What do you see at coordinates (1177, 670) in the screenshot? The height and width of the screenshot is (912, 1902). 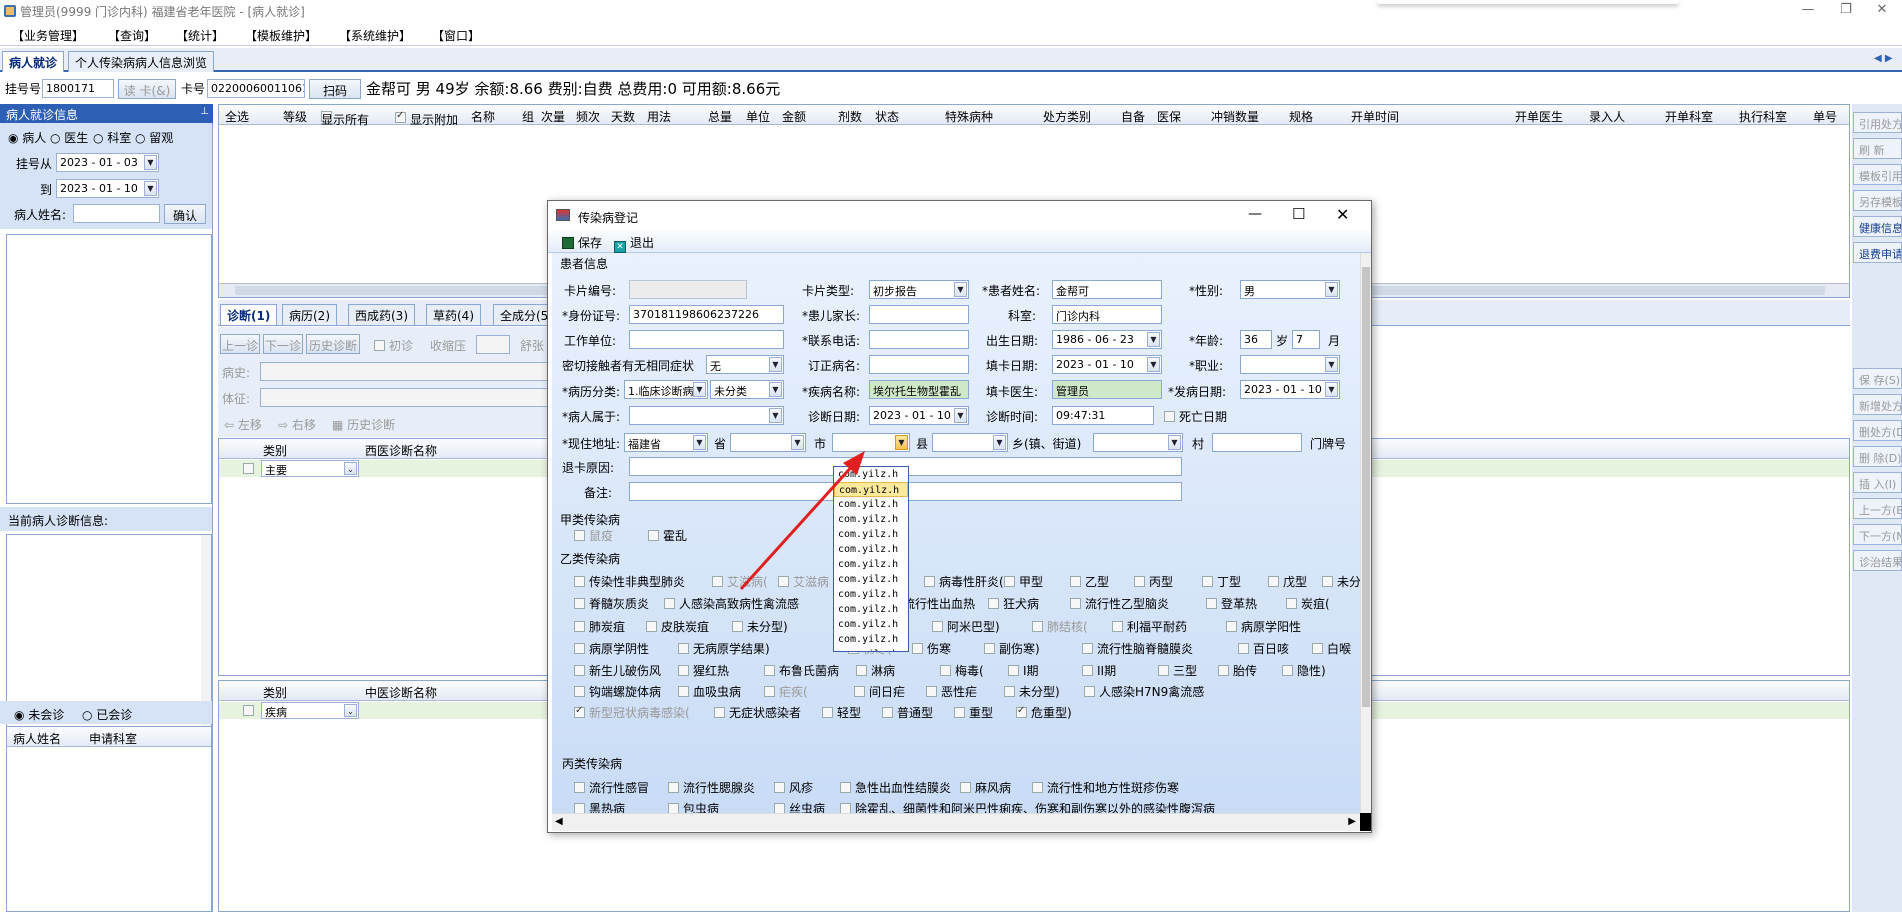 I see `disease-checkbox: 三型` at bounding box center [1177, 670].